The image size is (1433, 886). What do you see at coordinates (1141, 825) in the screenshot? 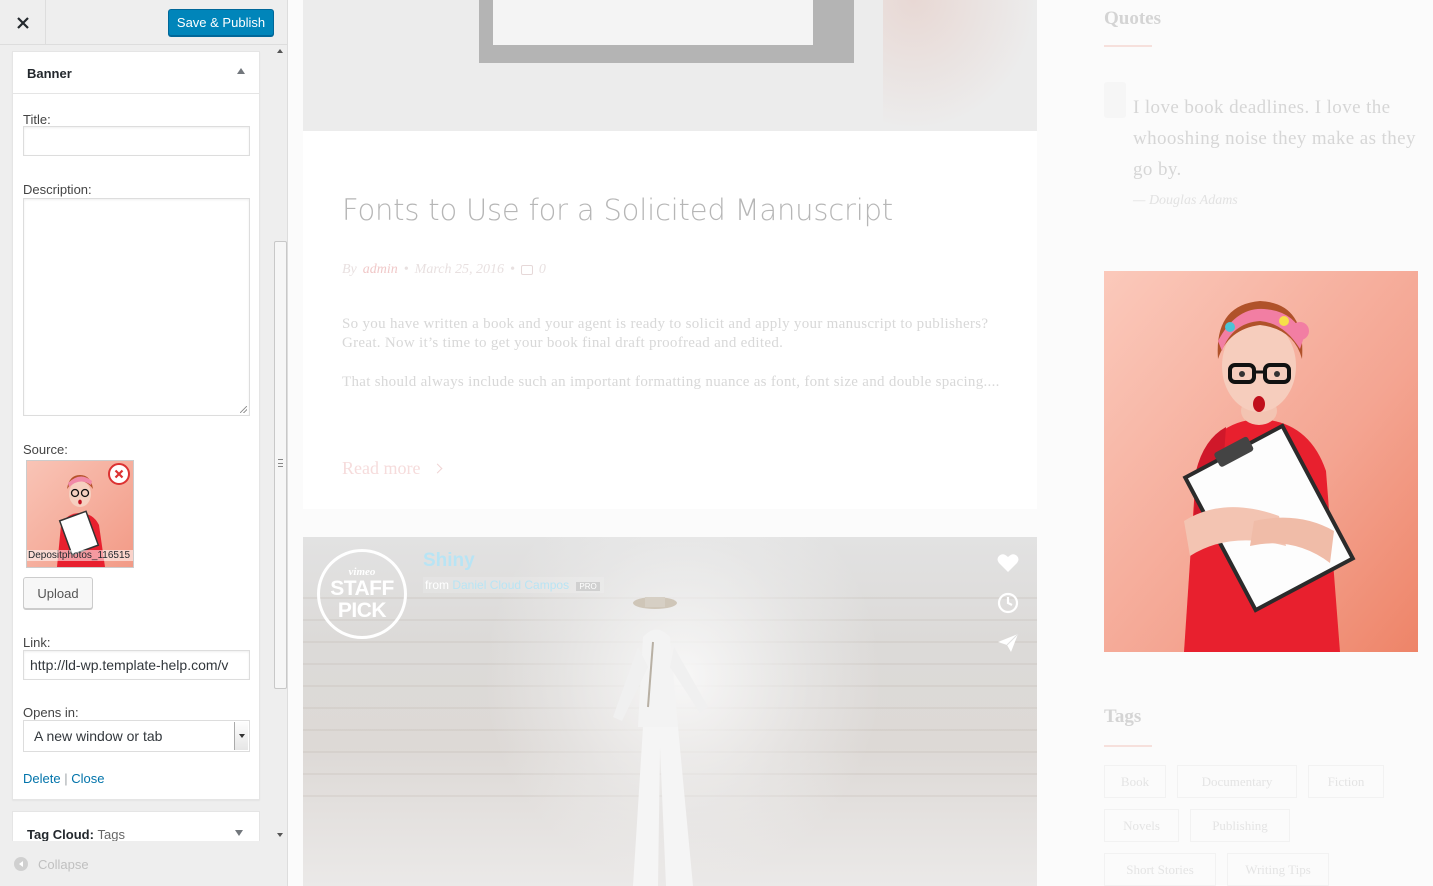
I see `tag-pill: Novels` at bounding box center [1141, 825].